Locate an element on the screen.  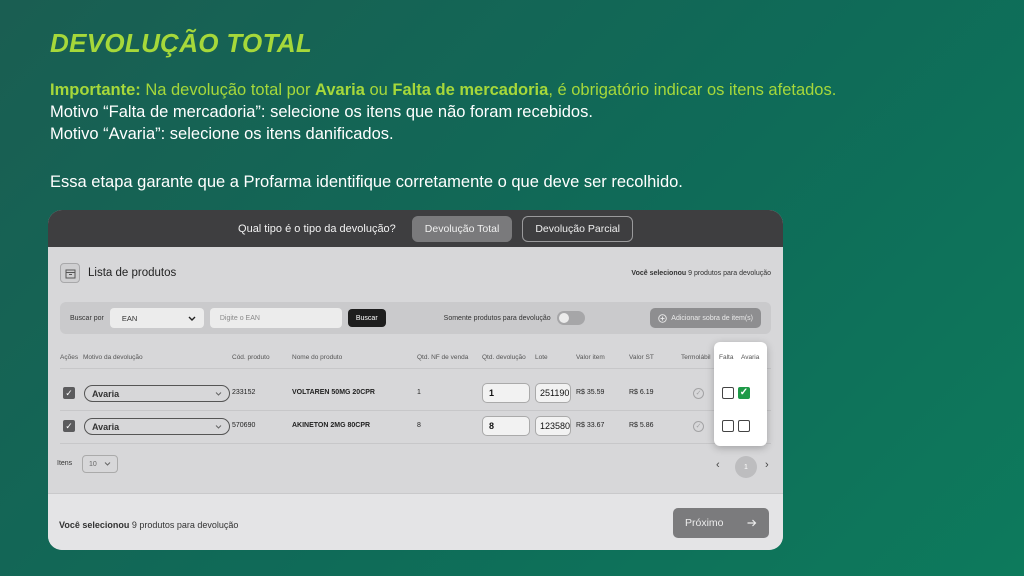
page-current: 1 is located at coordinates (746, 467).